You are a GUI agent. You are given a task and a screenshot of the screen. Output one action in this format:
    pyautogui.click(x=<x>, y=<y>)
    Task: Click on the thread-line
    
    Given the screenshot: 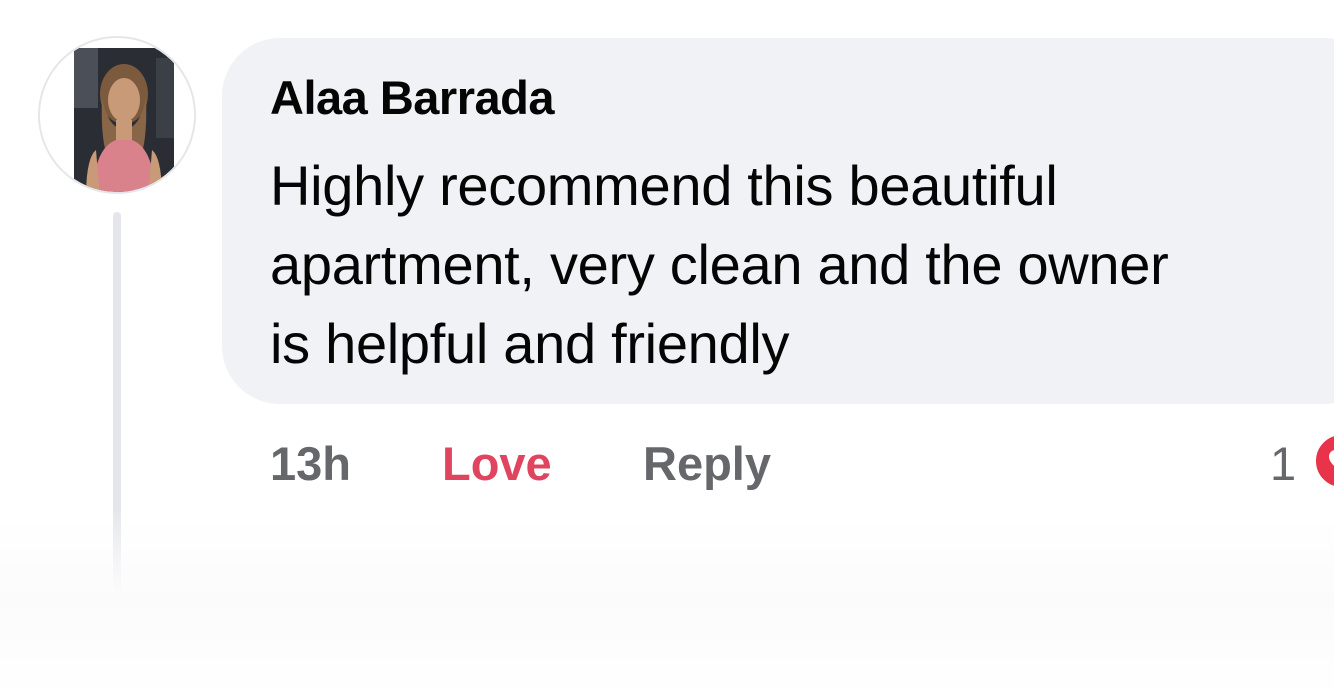 What is the action you would take?
    pyautogui.click(x=117, y=402)
    